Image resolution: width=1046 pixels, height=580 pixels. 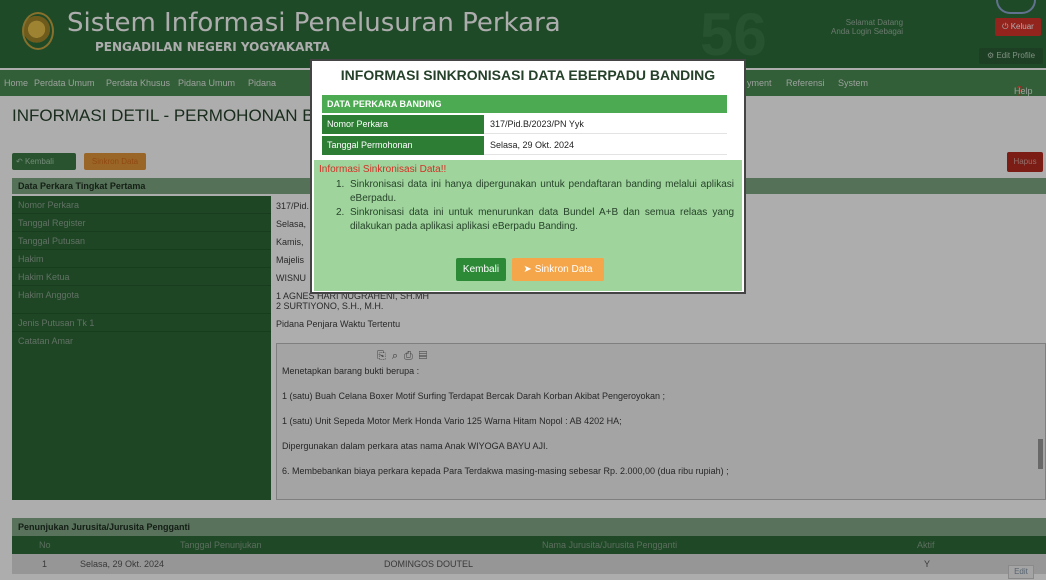 What do you see at coordinates (605, 145) in the screenshot?
I see `modal-row-value: Selasa, 29 Okt. 2024` at bounding box center [605, 145].